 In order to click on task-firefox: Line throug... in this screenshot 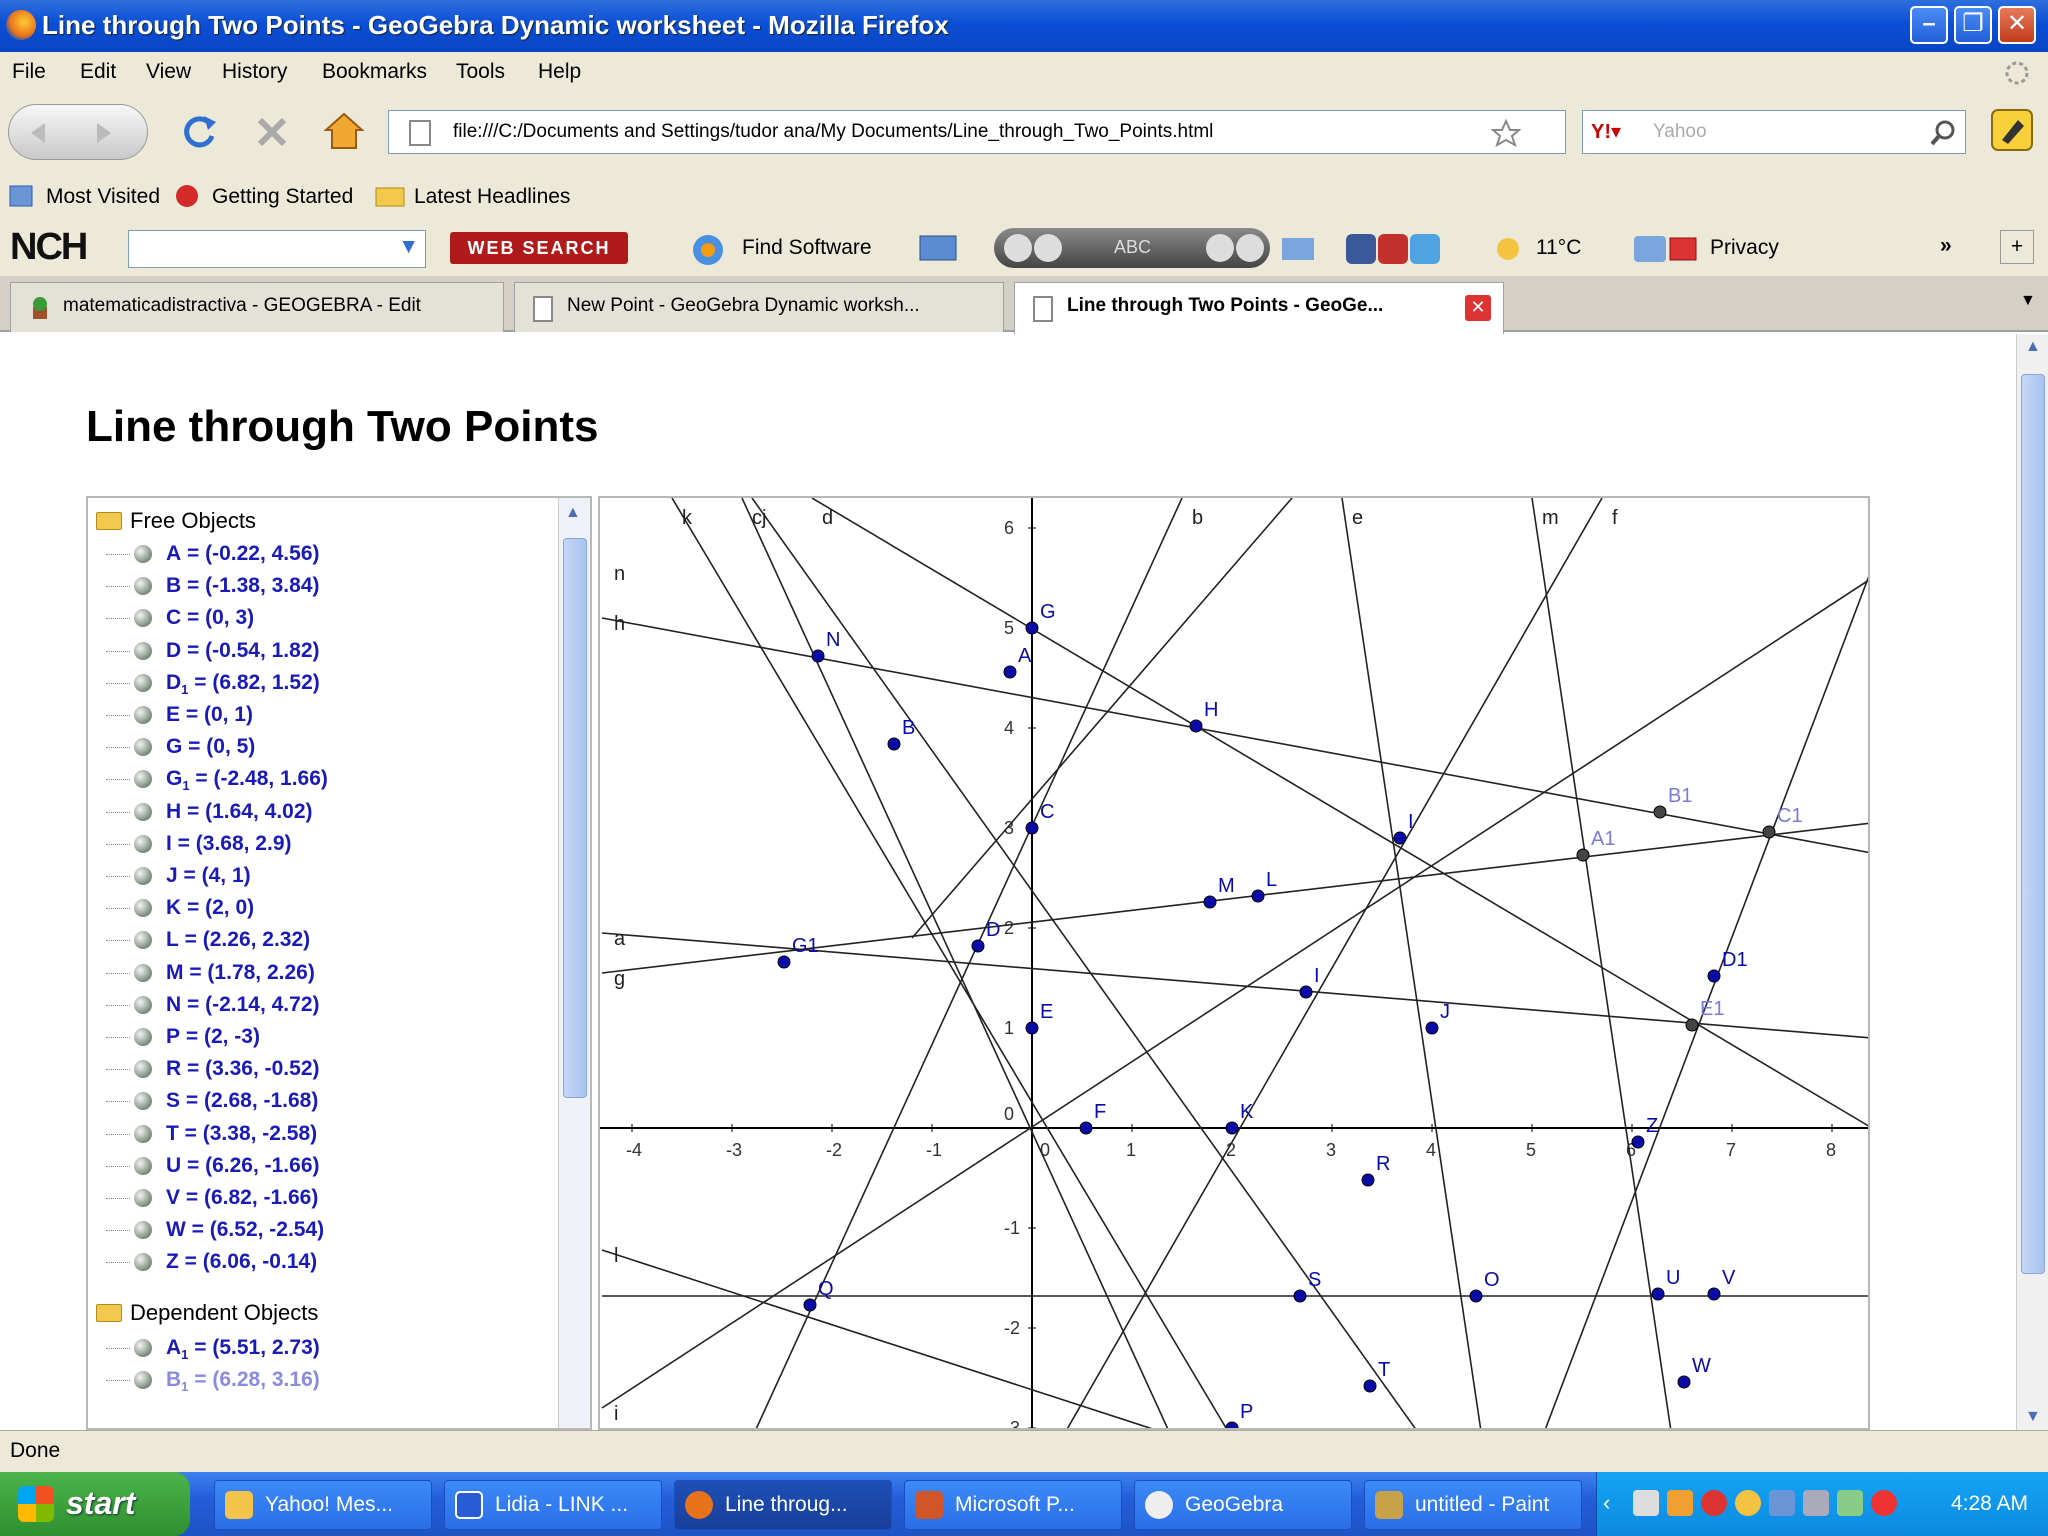, I will do `click(783, 1505)`.